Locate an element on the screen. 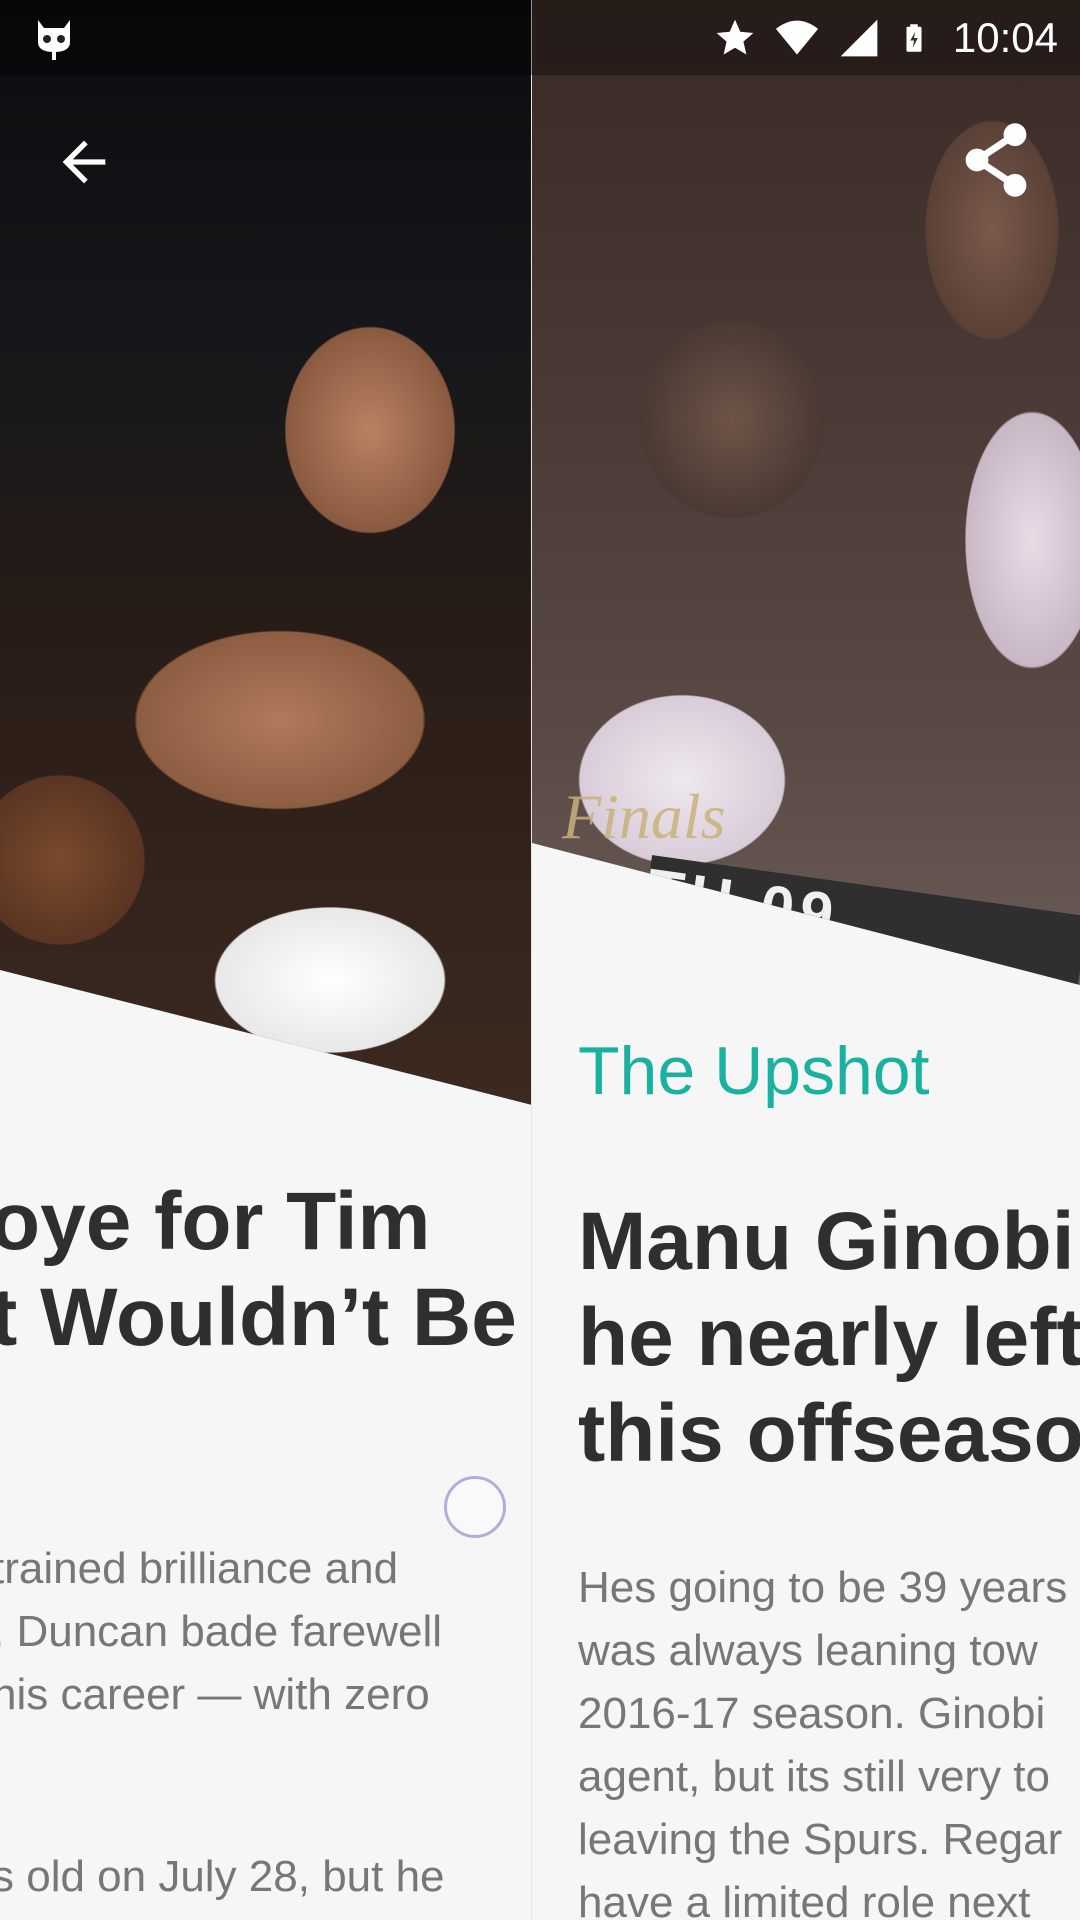  headline-line: he nearly left is located at coordinates (829, 1337).